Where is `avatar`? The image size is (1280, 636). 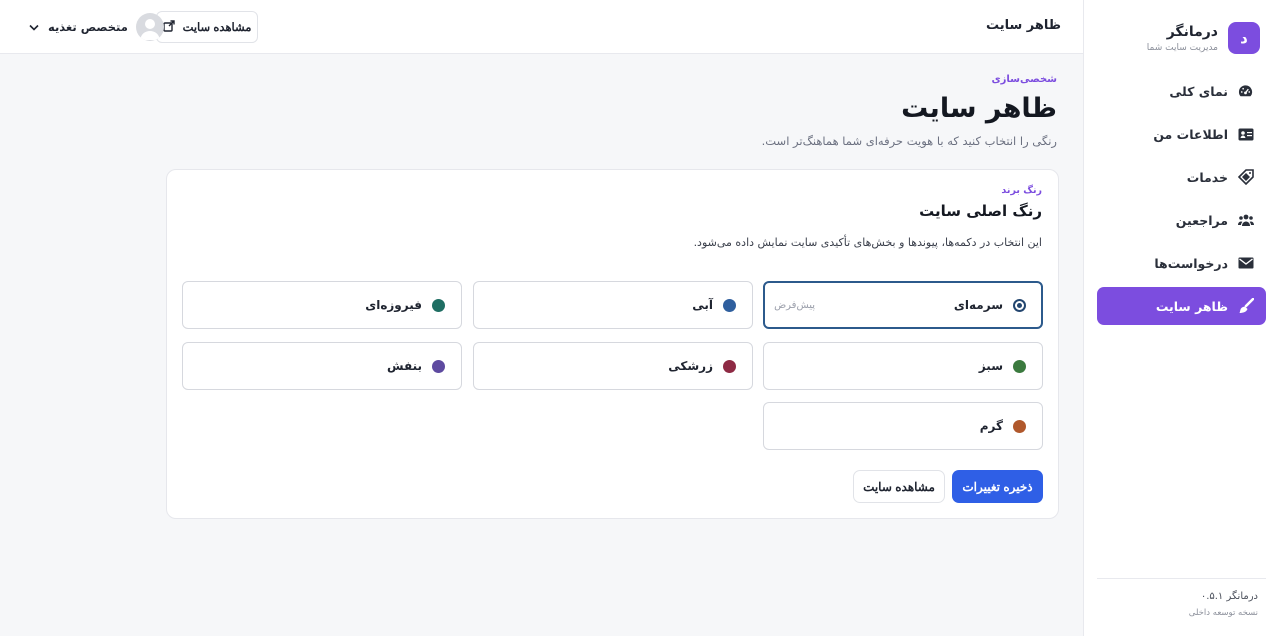 avatar is located at coordinates (149, 27).